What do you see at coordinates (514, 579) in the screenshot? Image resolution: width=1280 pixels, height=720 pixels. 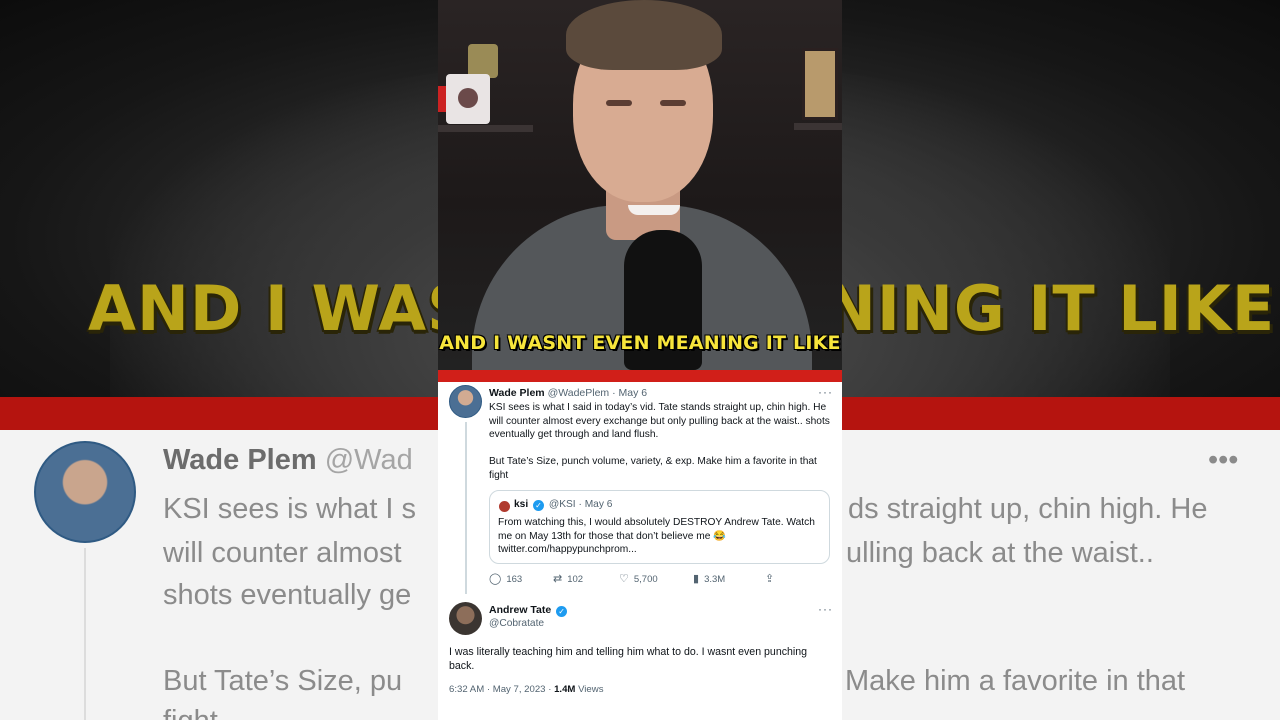 I see `reply-count: 163` at bounding box center [514, 579].